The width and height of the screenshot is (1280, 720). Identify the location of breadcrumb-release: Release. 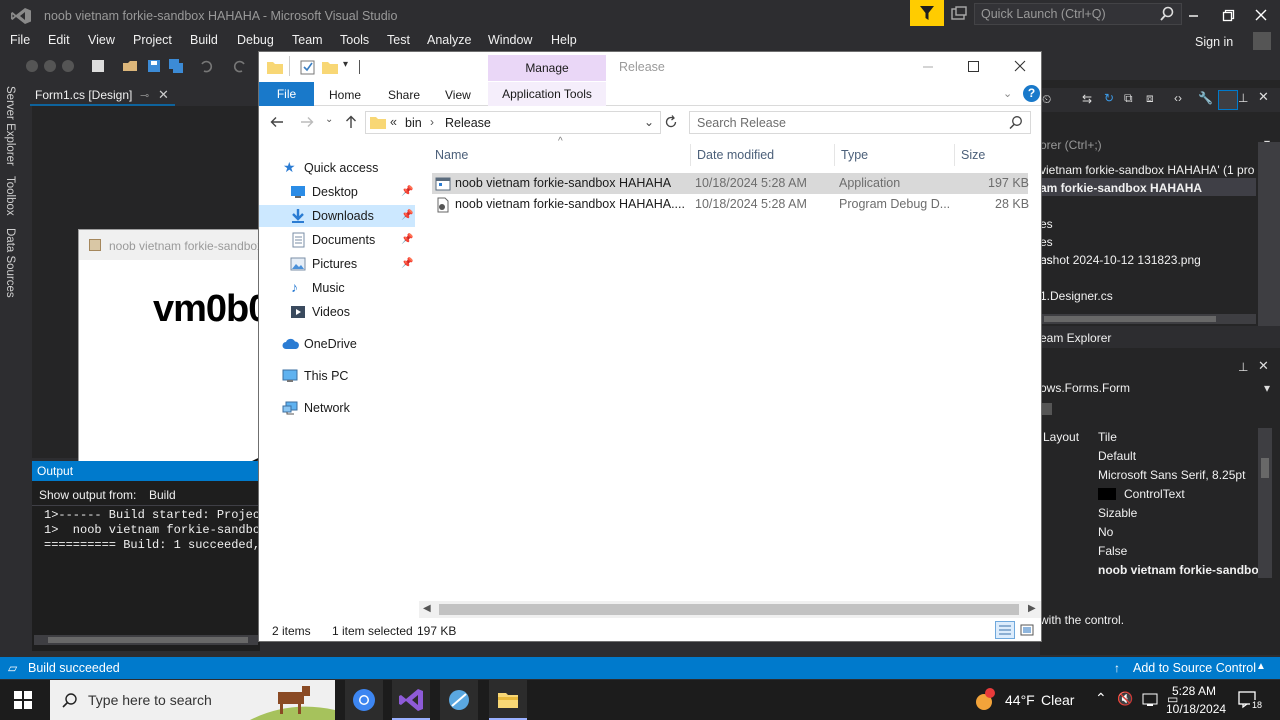
(468, 123).